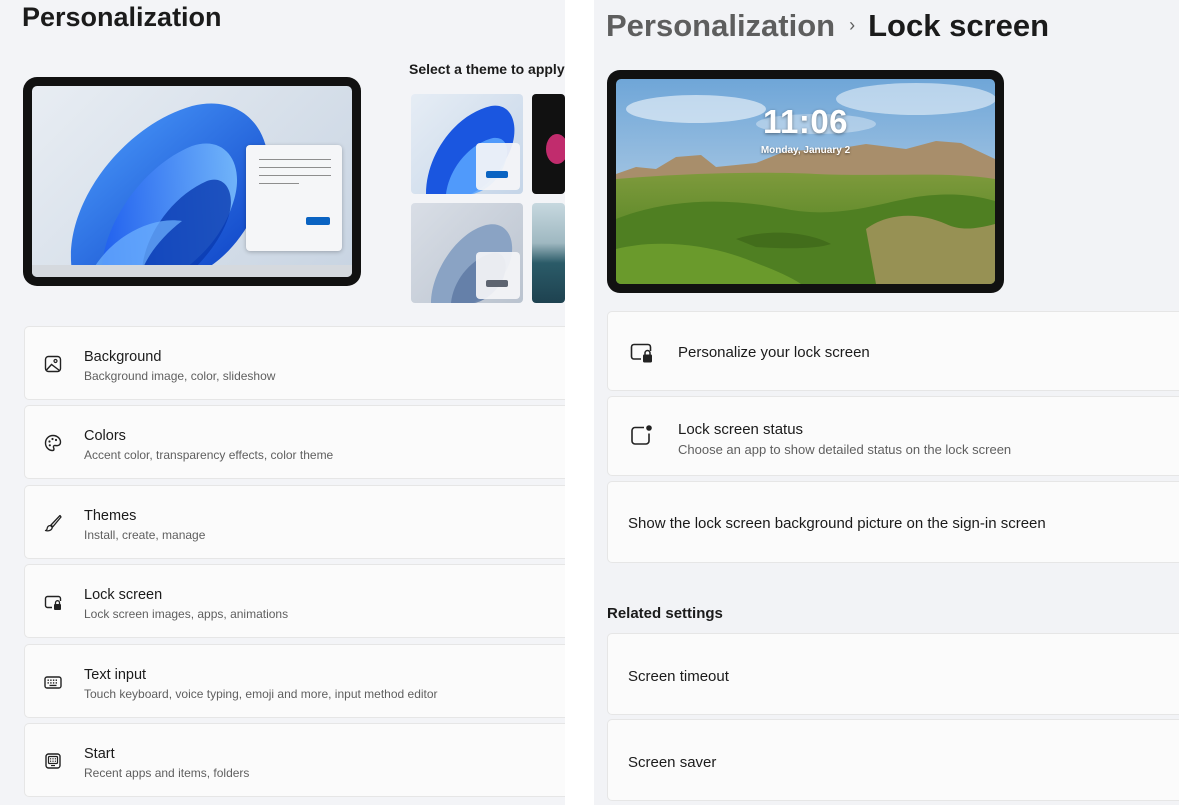  Describe the element at coordinates (167, 773) in the screenshot. I see `setting-subtitle: Recent apps and items, folders` at that location.